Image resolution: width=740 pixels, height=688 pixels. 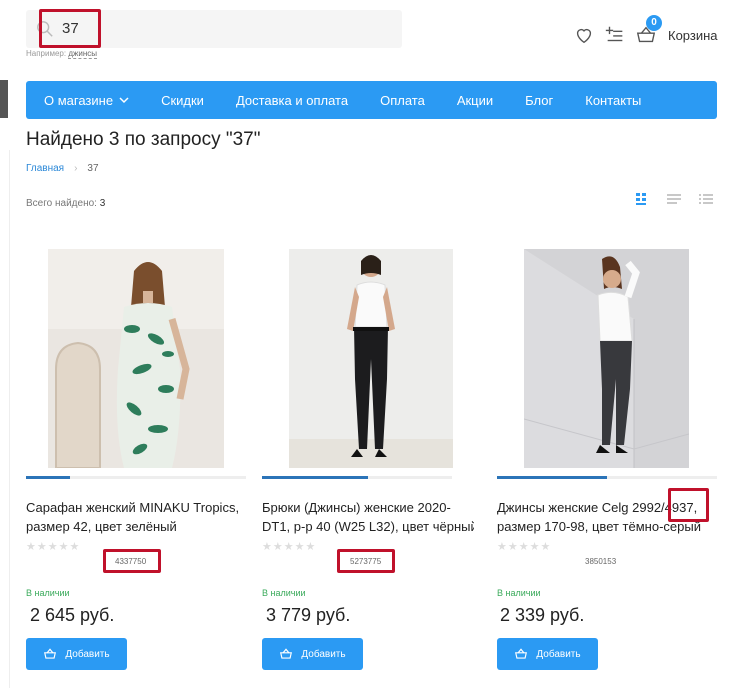 I want to click on woman-grey-jeans-photo, so click(x=606, y=358).